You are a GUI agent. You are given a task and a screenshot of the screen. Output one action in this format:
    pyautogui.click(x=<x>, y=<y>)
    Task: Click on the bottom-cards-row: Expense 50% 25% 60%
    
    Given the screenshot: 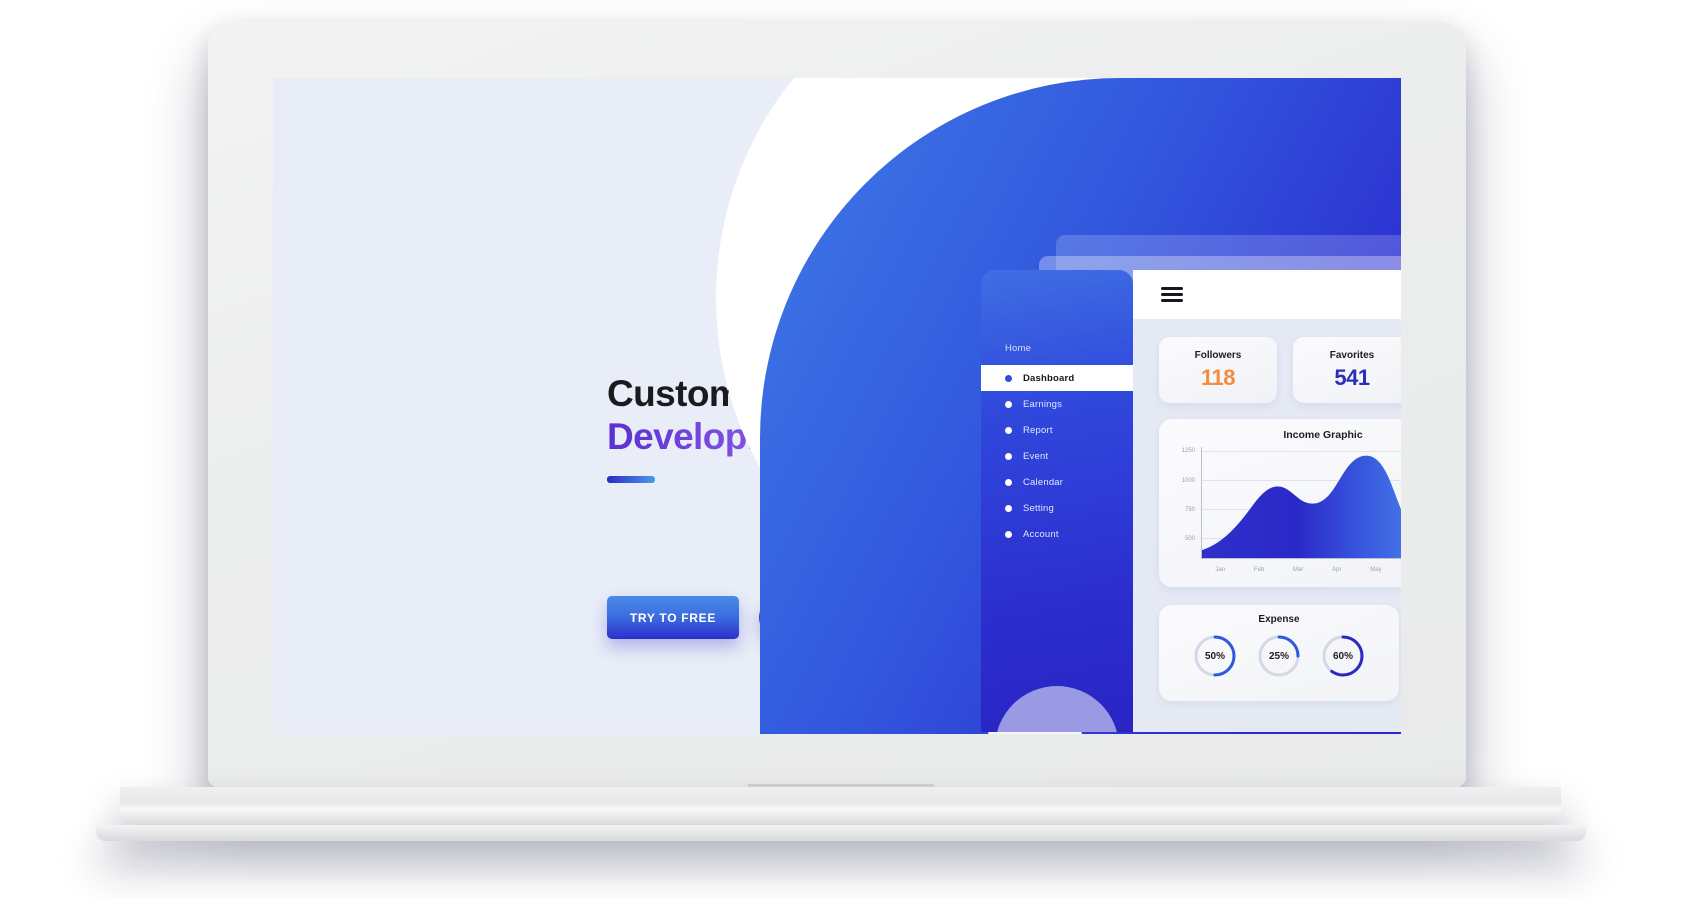 What is the action you would take?
    pyautogui.click(x=1280, y=653)
    